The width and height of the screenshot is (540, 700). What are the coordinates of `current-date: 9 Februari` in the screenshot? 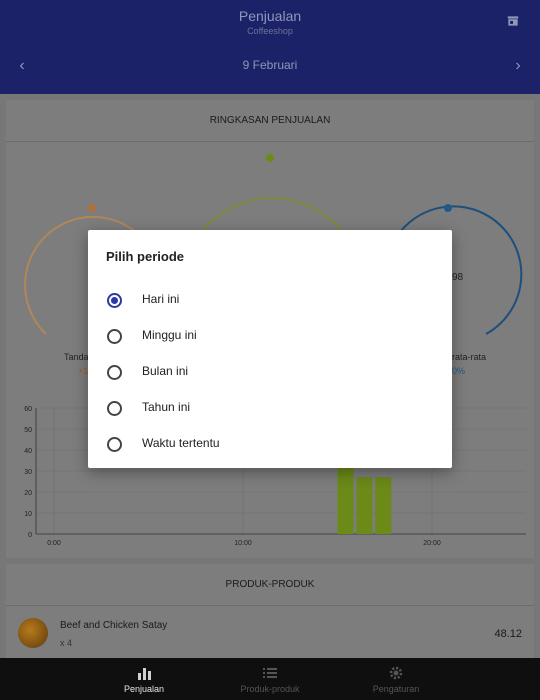 It's located at (270, 65).